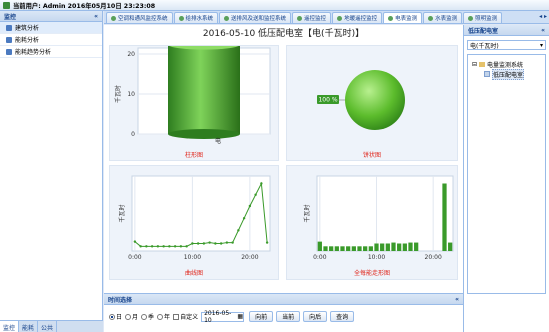 Image resolution: width=549 pixels, height=332 pixels. I want to click on x-tick-label: 0:00, so click(135, 257).